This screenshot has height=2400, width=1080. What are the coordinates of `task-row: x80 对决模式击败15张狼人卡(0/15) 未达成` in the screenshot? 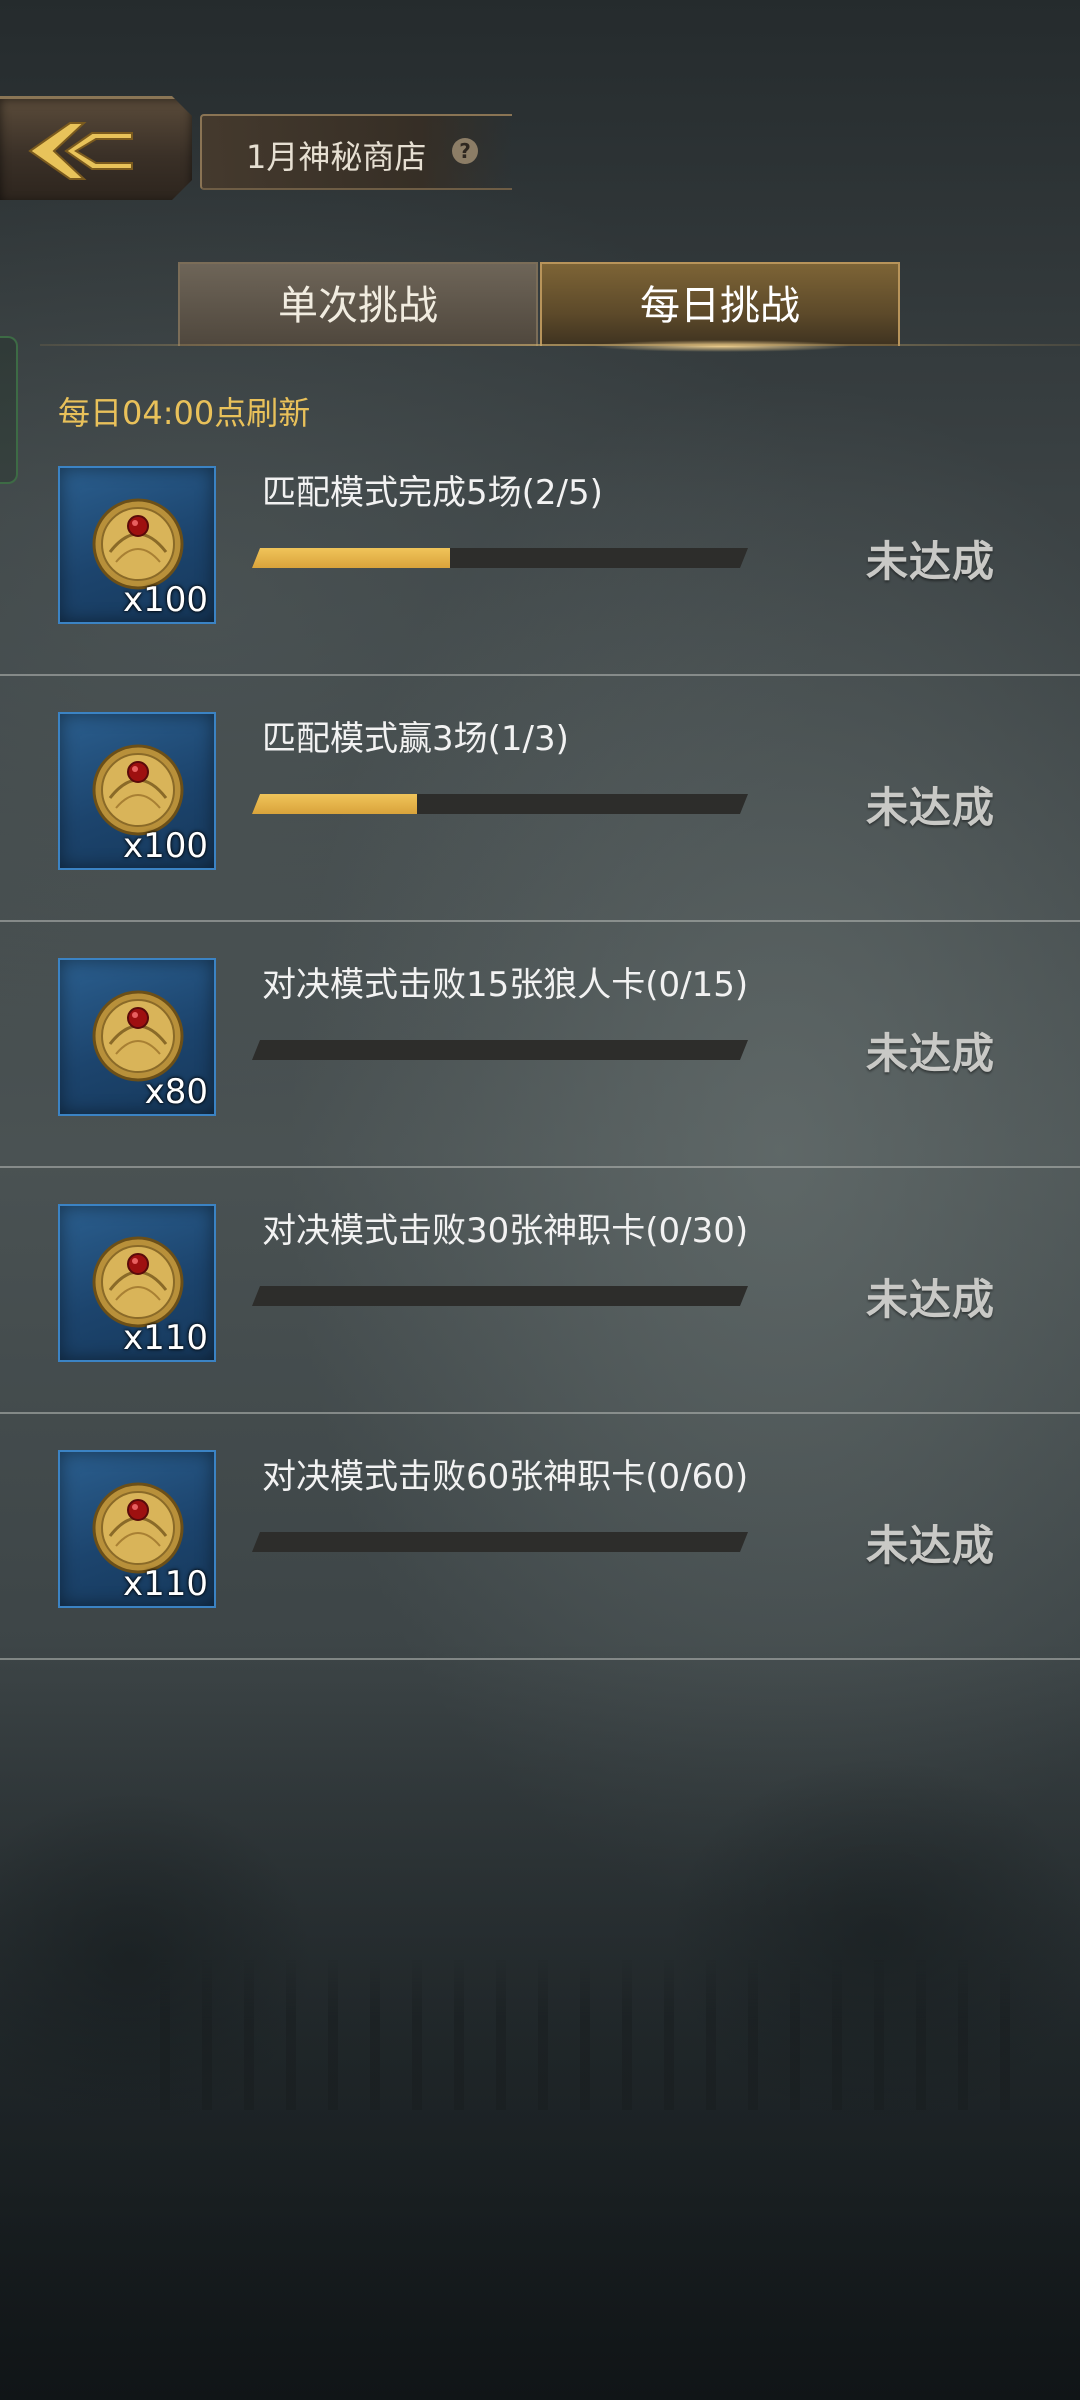 It's located at (540, 1046).